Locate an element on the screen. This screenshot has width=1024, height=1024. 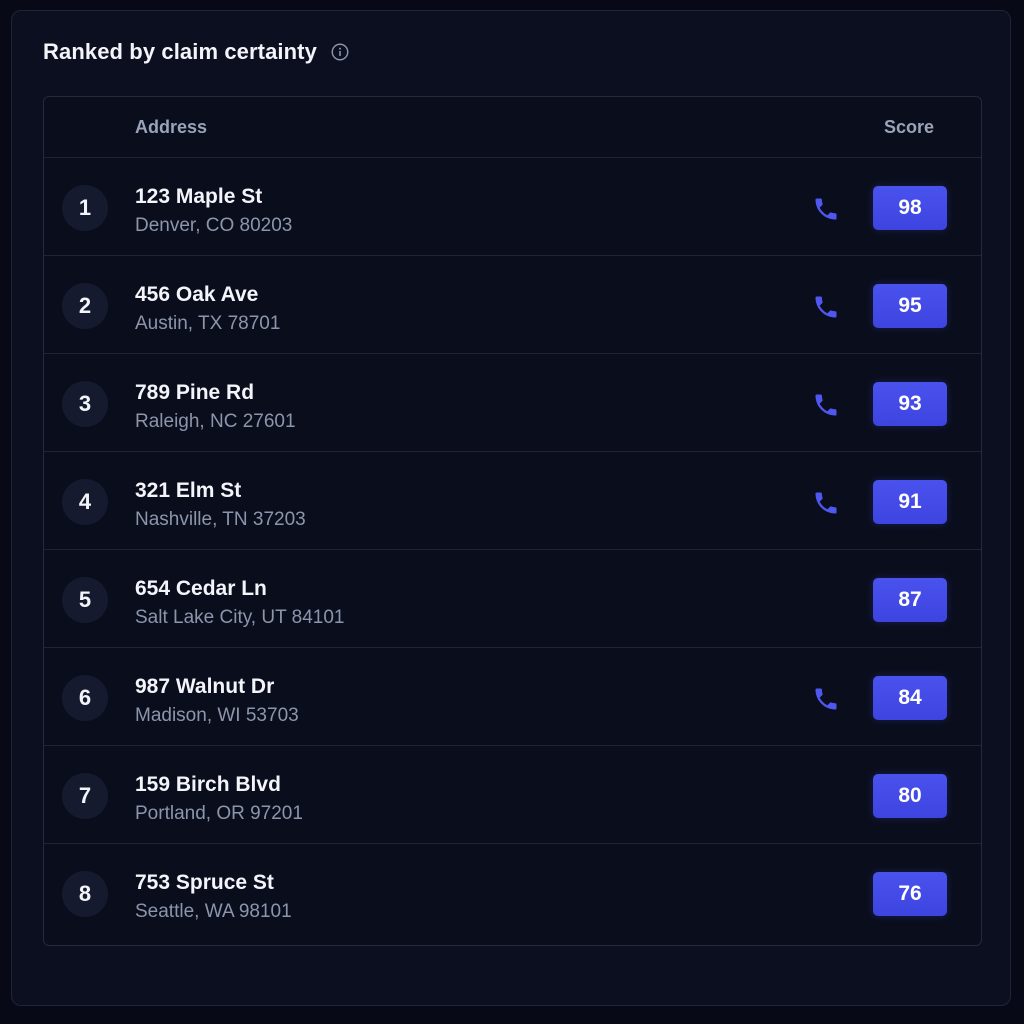
score-badge: 95 is located at coordinates (910, 306).